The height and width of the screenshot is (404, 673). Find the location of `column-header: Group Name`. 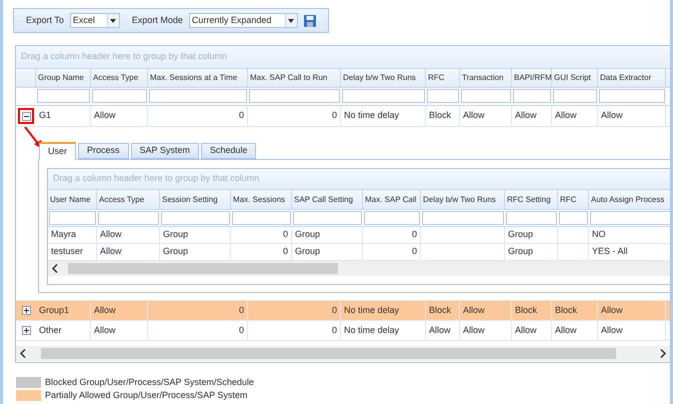

column-header: Group Name is located at coordinates (63, 78).